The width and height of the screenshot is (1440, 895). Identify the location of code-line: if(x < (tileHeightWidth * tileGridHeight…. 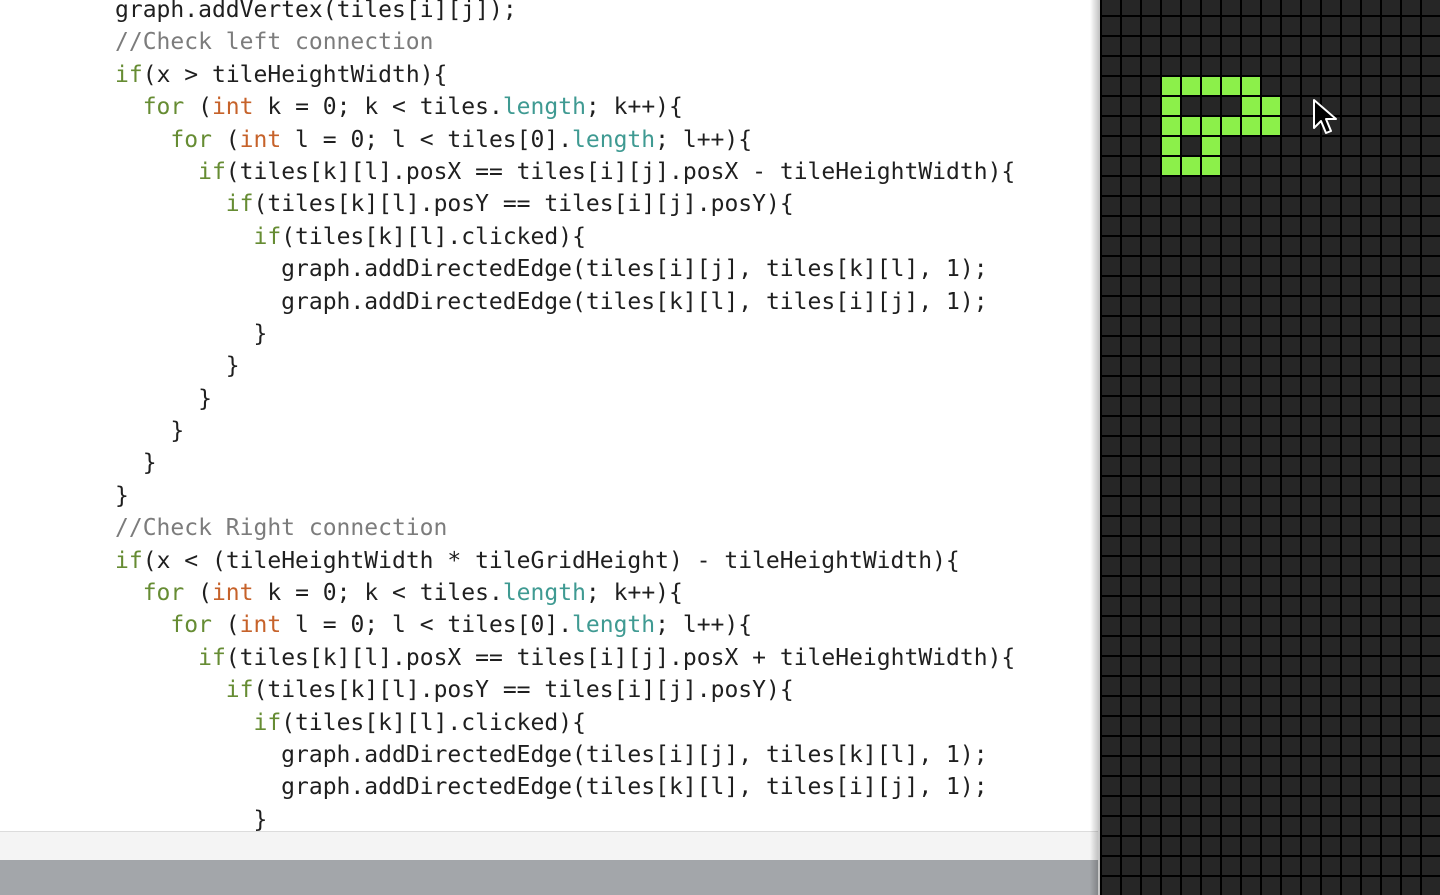
(565, 561).